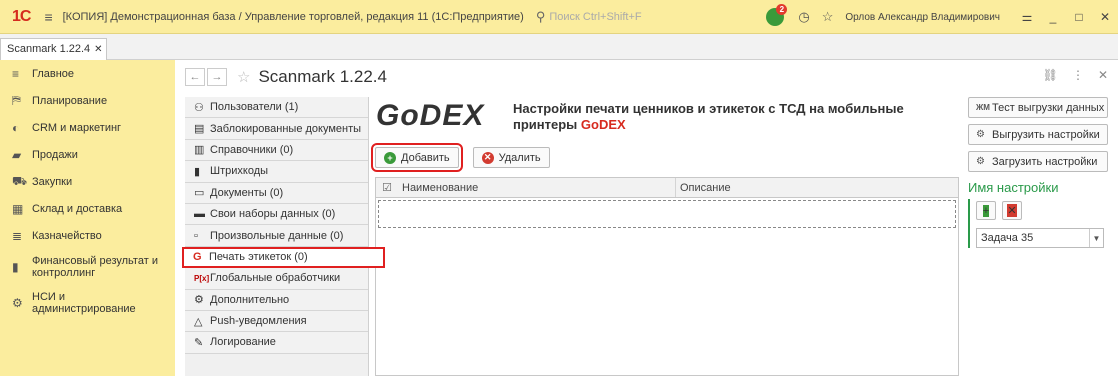 The width and height of the screenshot is (1118, 376). What do you see at coordinates (87, 181) in the screenshot?
I see `nav-purchases: ⛟ Закупки` at bounding box center [87, 181].